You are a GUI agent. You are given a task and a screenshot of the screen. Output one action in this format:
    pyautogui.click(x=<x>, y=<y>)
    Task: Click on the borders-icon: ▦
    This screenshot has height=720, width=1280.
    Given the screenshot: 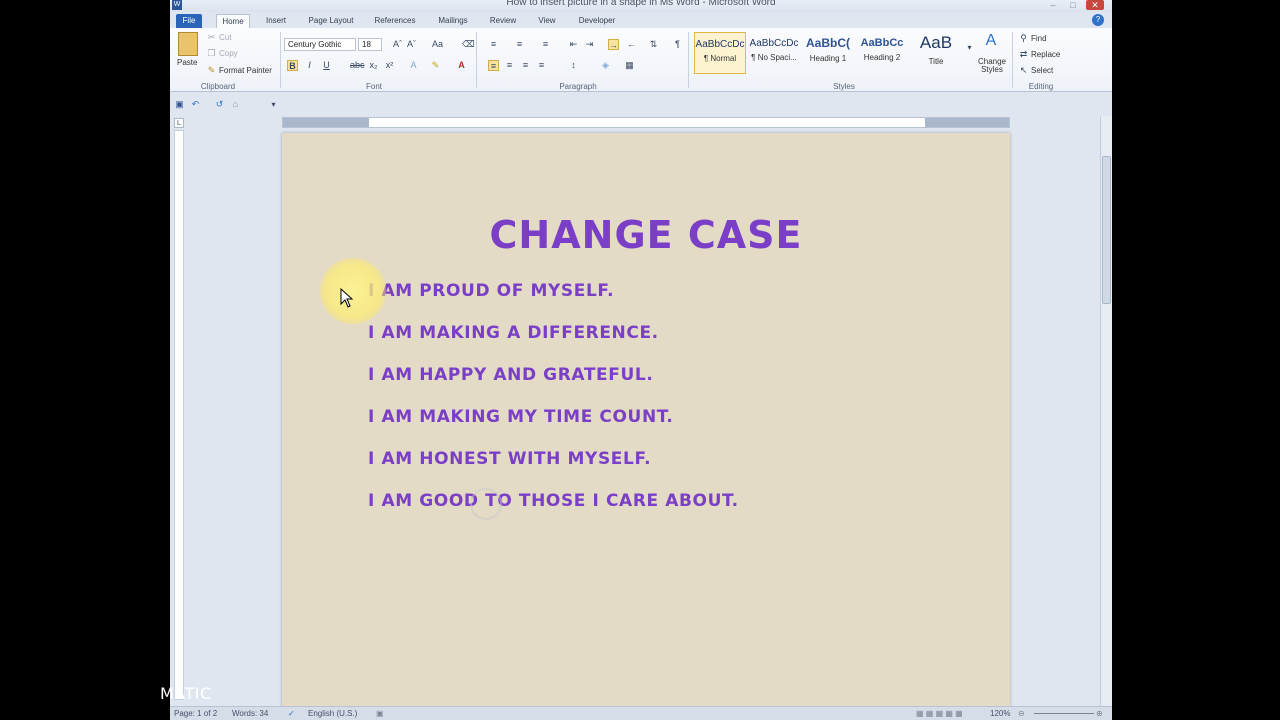 What is the action you would take?
    pyautogui.click(x=629, y=65)
    